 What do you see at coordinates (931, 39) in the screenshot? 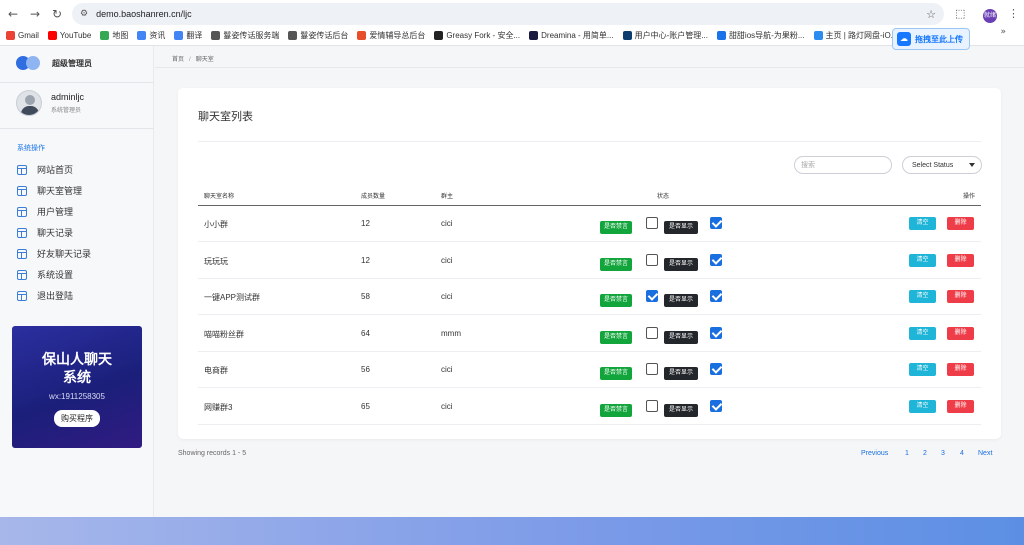
I see `upload-drop-chip: ☁ 拖拽至此上传` at bounding box center [931, 39].